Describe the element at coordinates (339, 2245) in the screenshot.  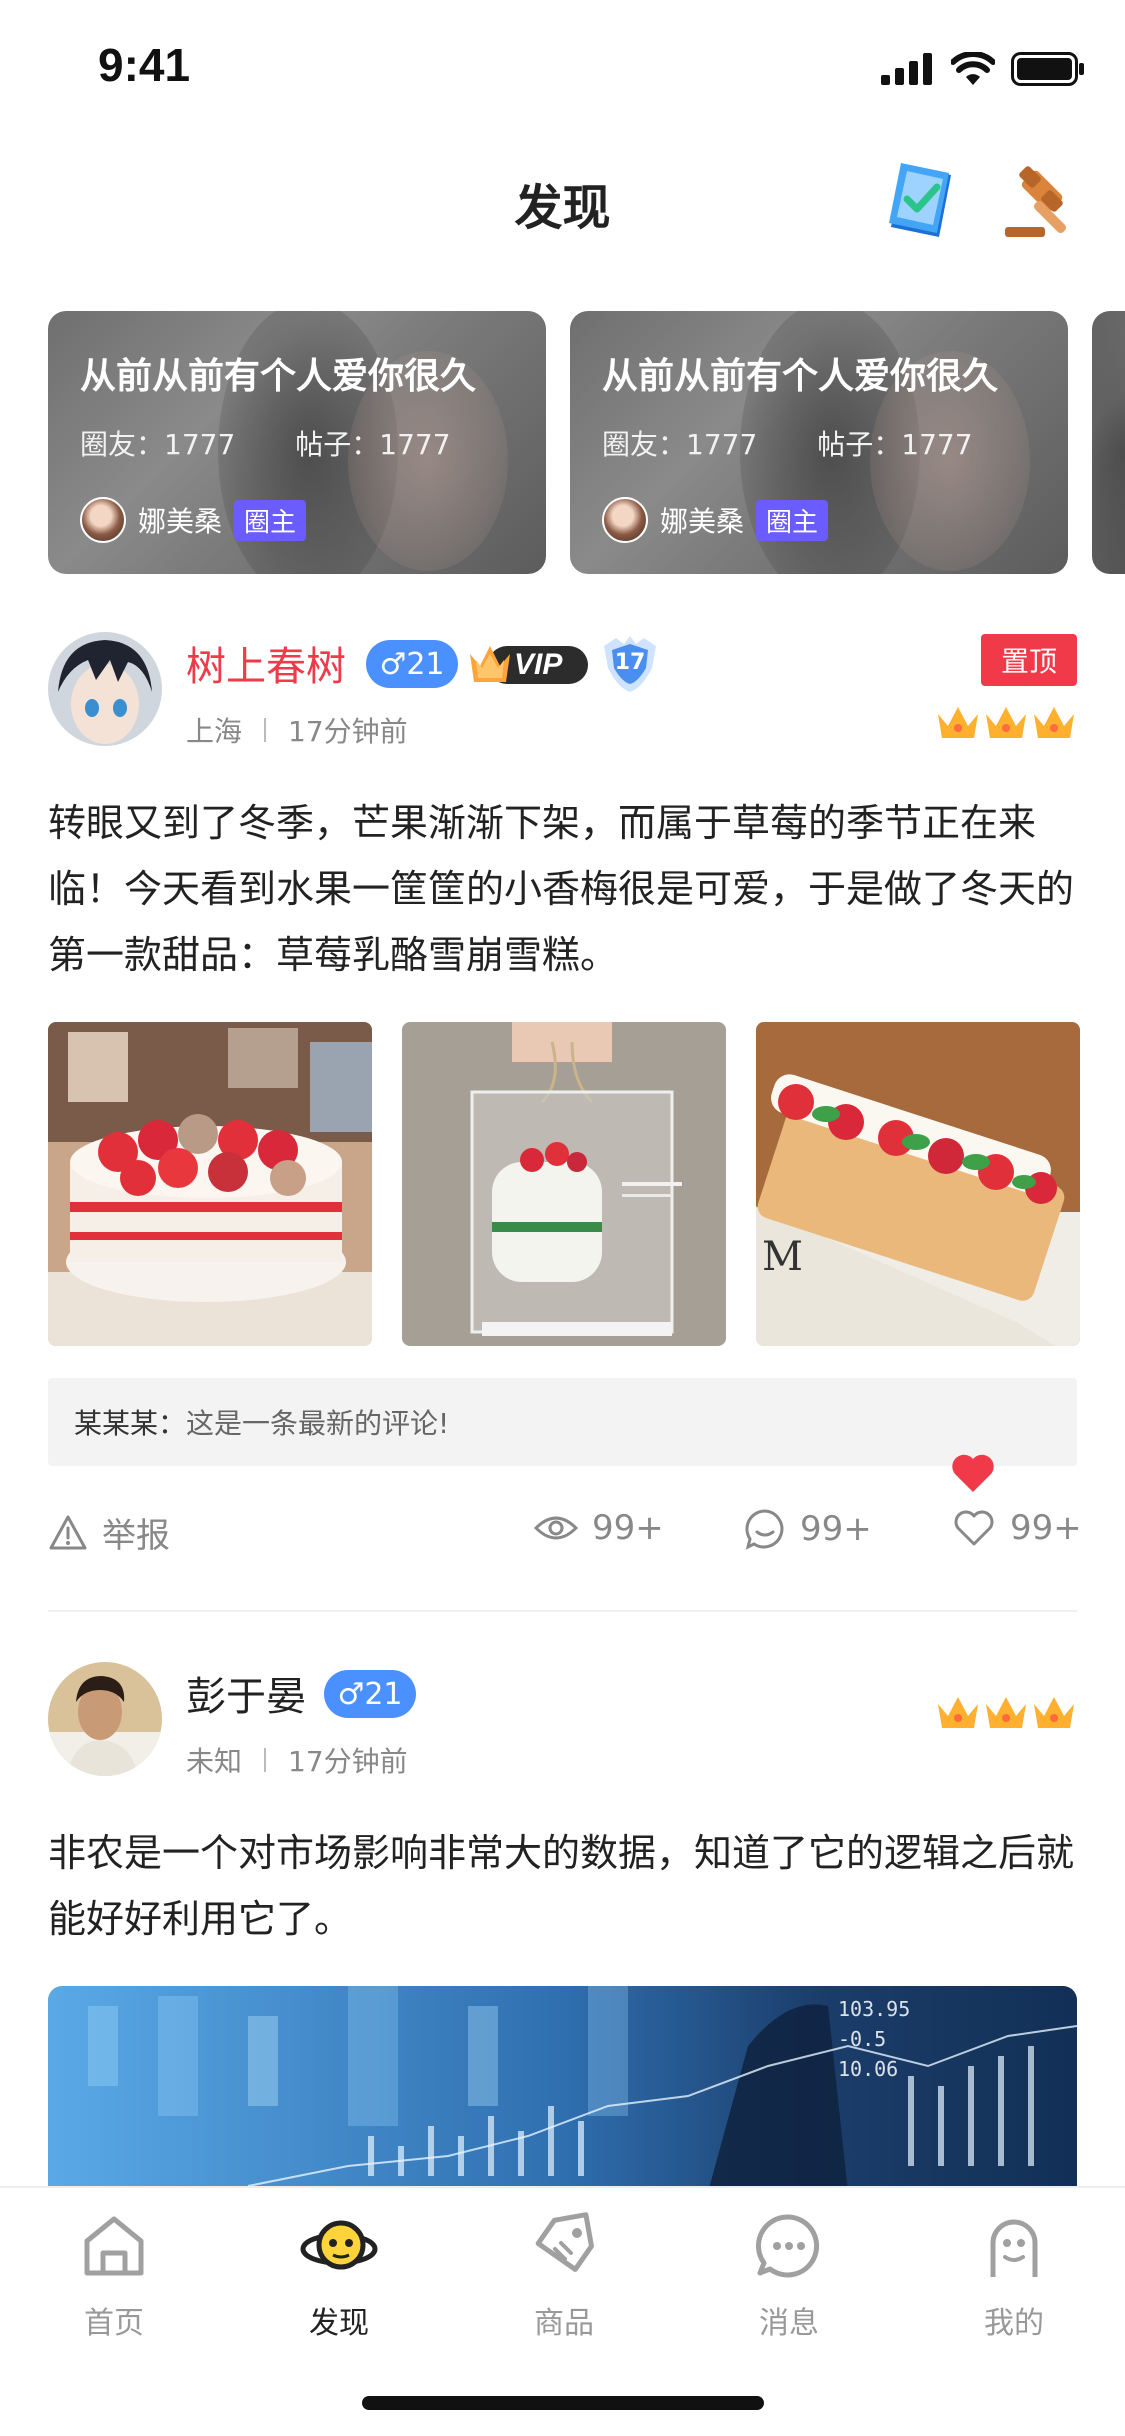
I see `discover-icon` at that location.